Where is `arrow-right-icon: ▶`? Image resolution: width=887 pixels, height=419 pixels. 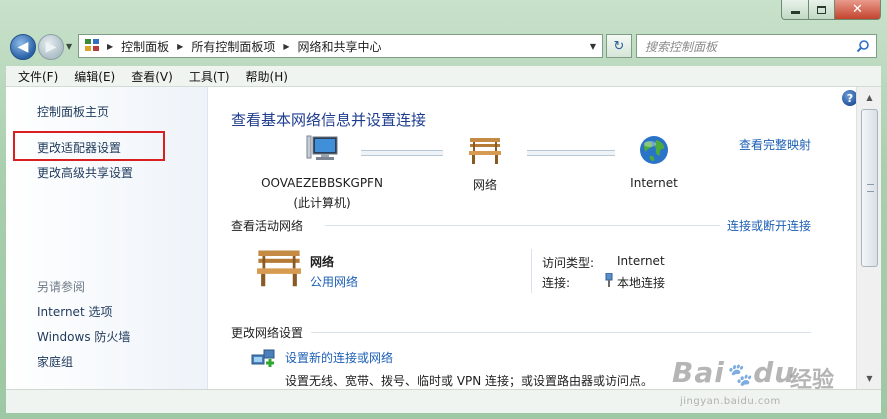
arrow-right-icon: ▶ is located at coordinates (51, 47).